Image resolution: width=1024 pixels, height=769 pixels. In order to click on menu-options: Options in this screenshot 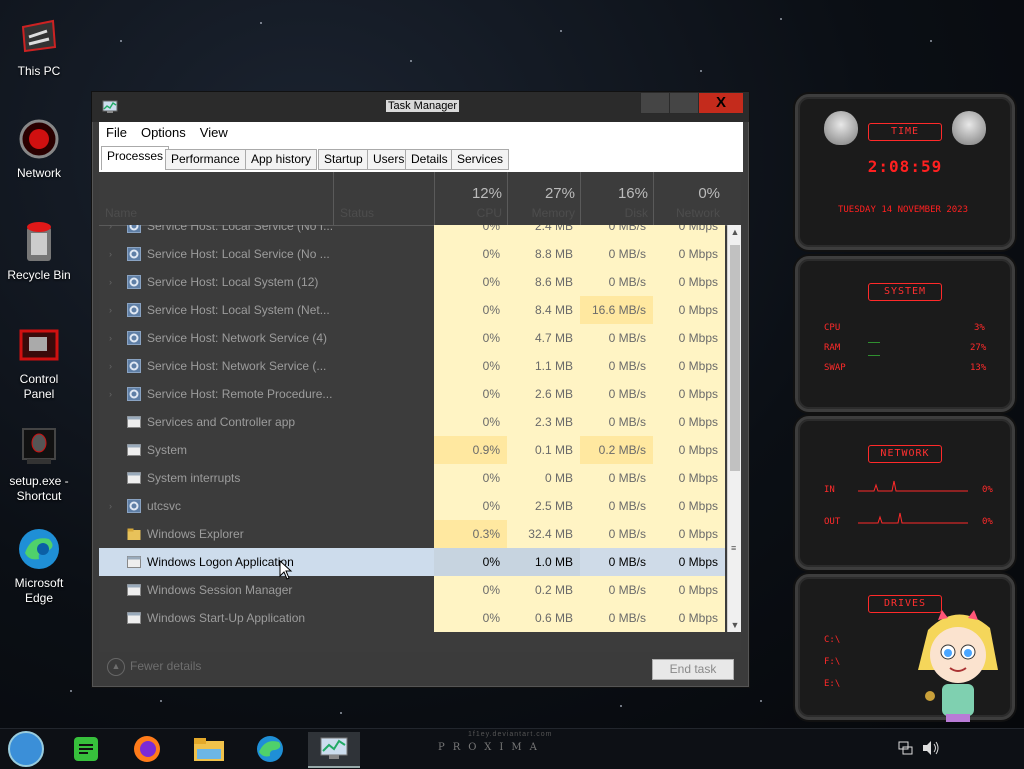, I will do `click(163, 133)`.